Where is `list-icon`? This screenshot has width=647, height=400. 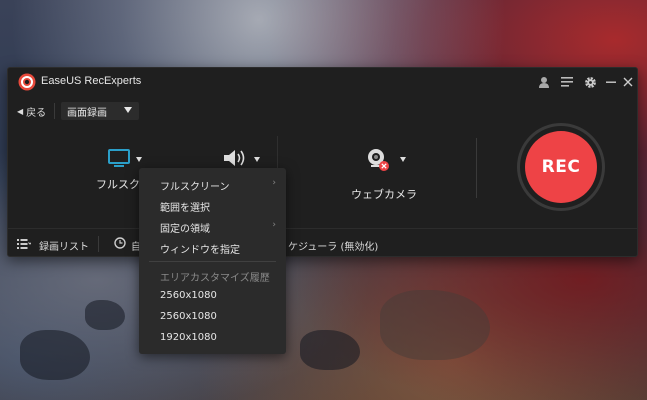
list-icon is located at coordinates (24, 244).